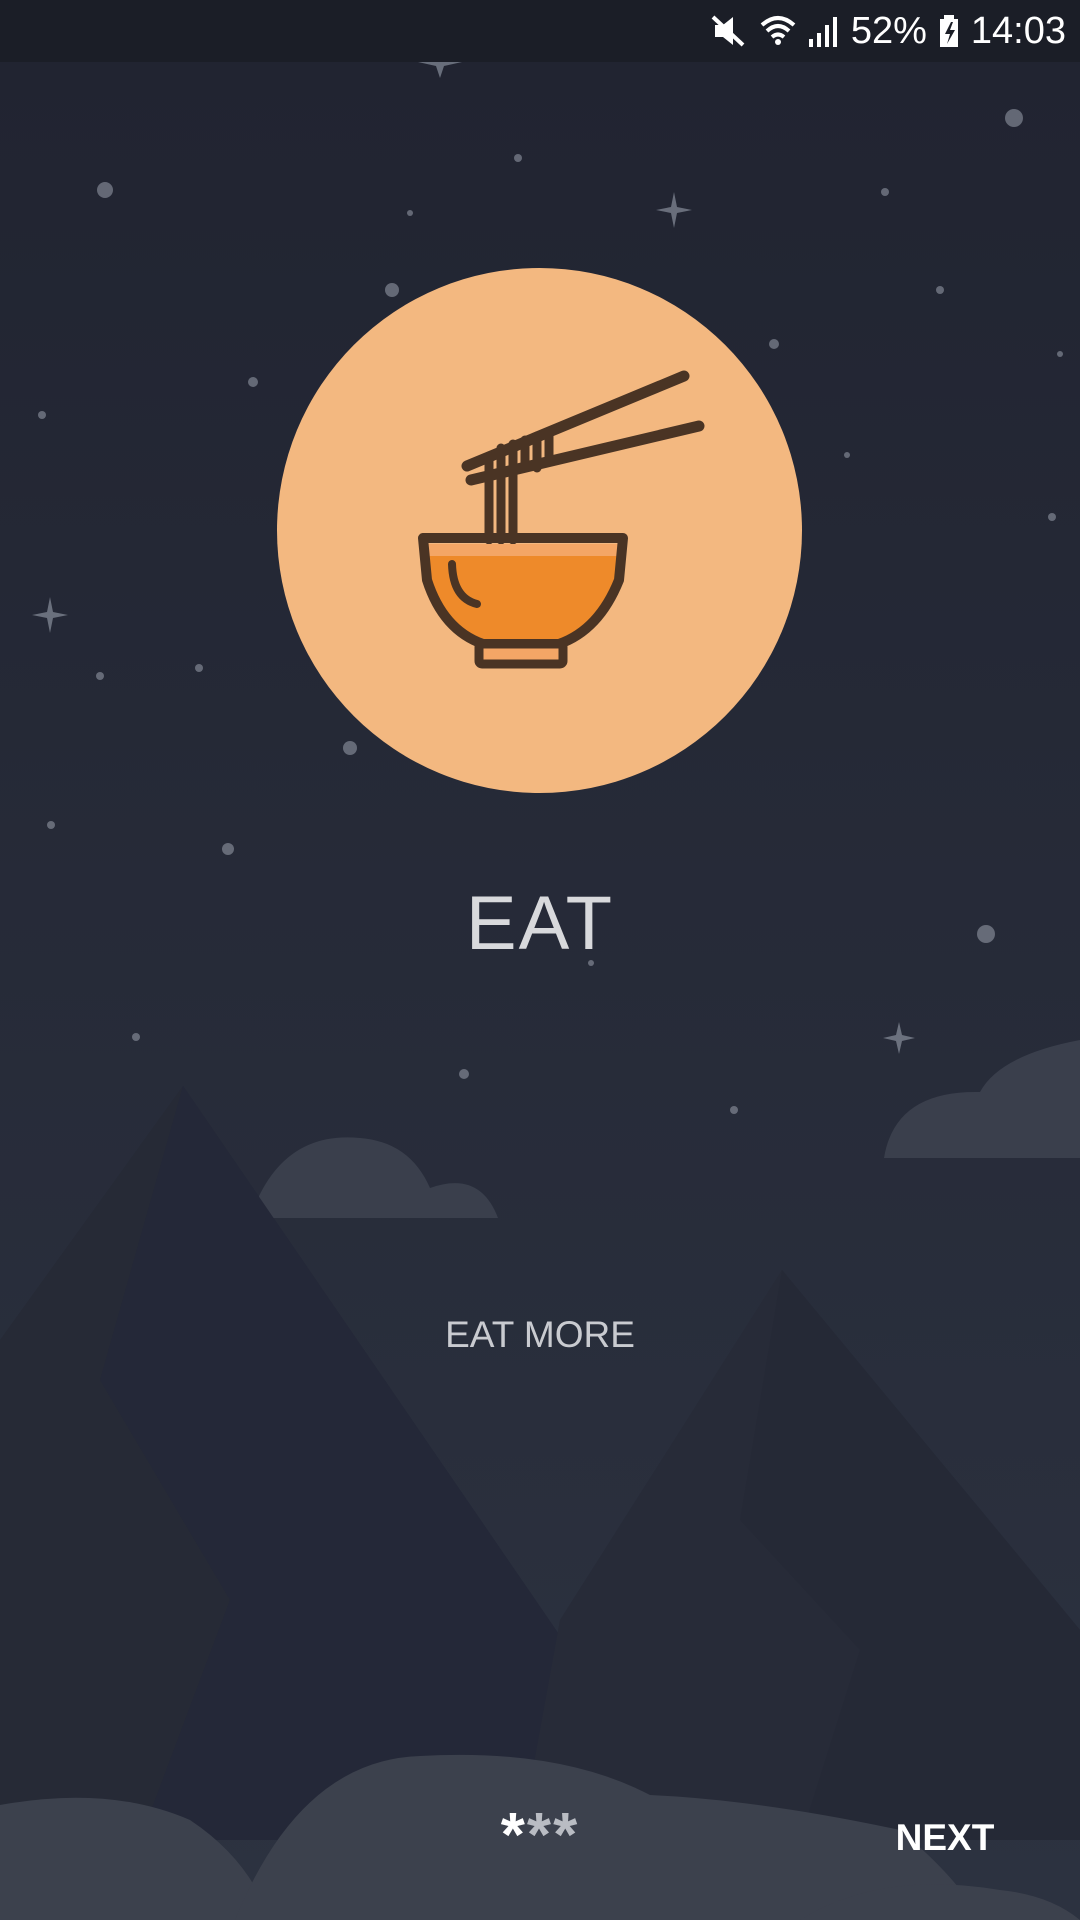 Image resolution: width=1080 pixels, height=1920 pixels. I want to click on page-title: EAT, so click(540, 923).